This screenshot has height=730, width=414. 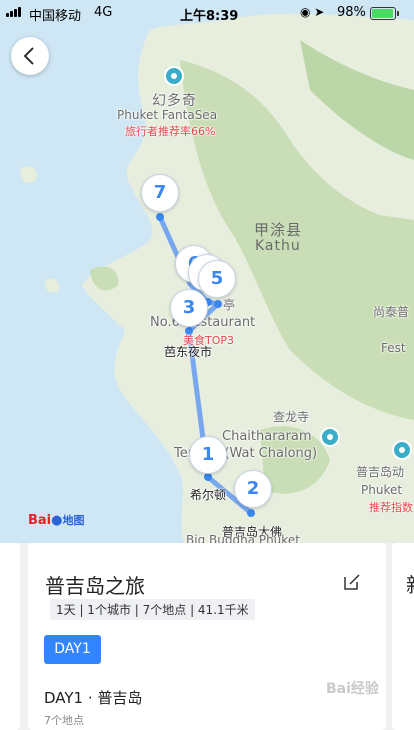 What do you see at coordinates (160, 193) in the screenshot?
I see `route-marker-7: 7` at bounding box center [160, 193].